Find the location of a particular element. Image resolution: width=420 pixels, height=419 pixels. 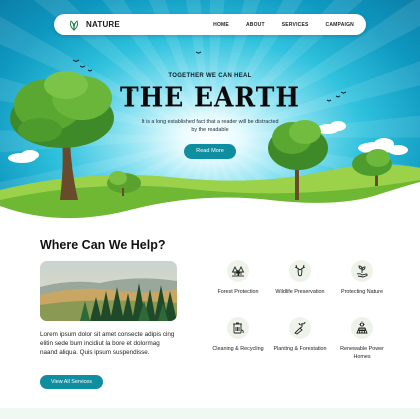

forest-photo is located at coordinates (108, 291).